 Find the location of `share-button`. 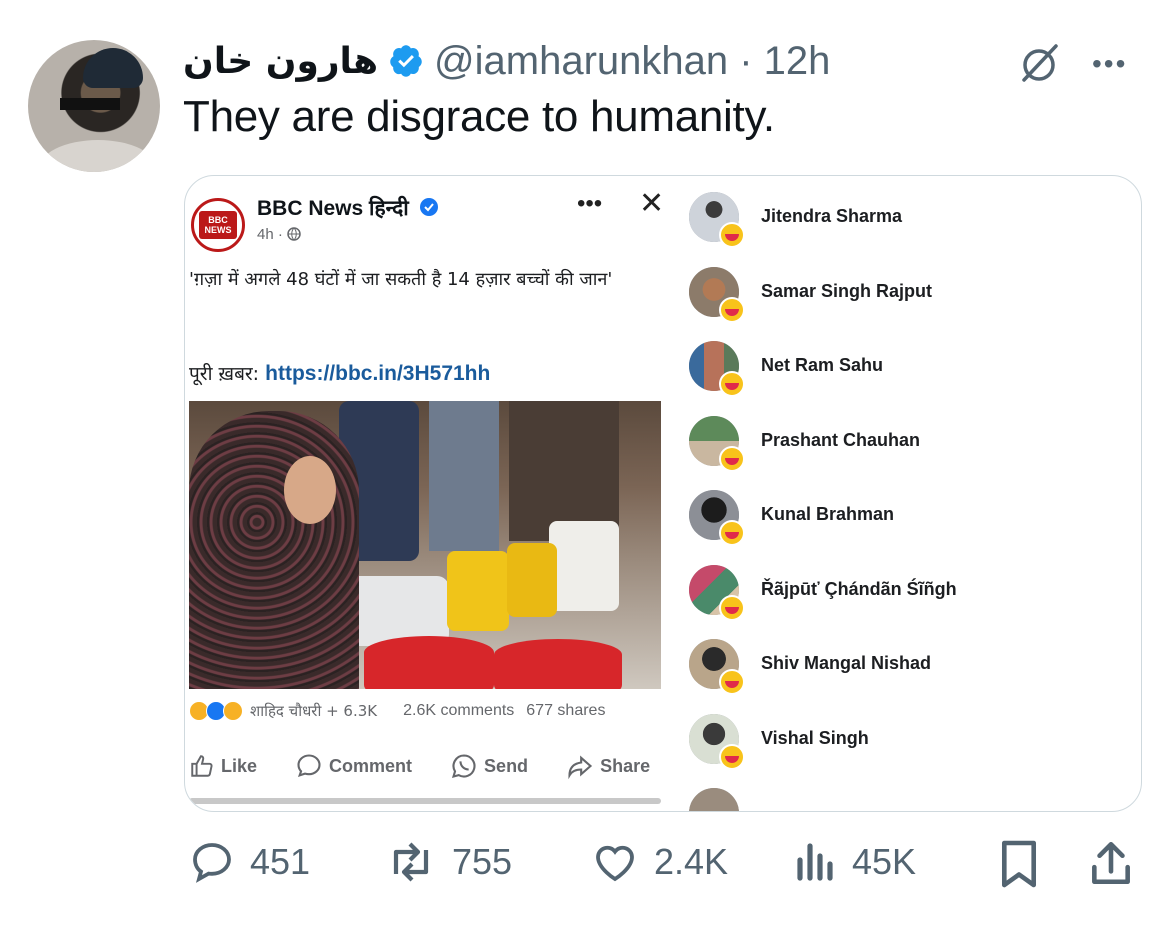

share-button is located at coordinates (1118, 863).